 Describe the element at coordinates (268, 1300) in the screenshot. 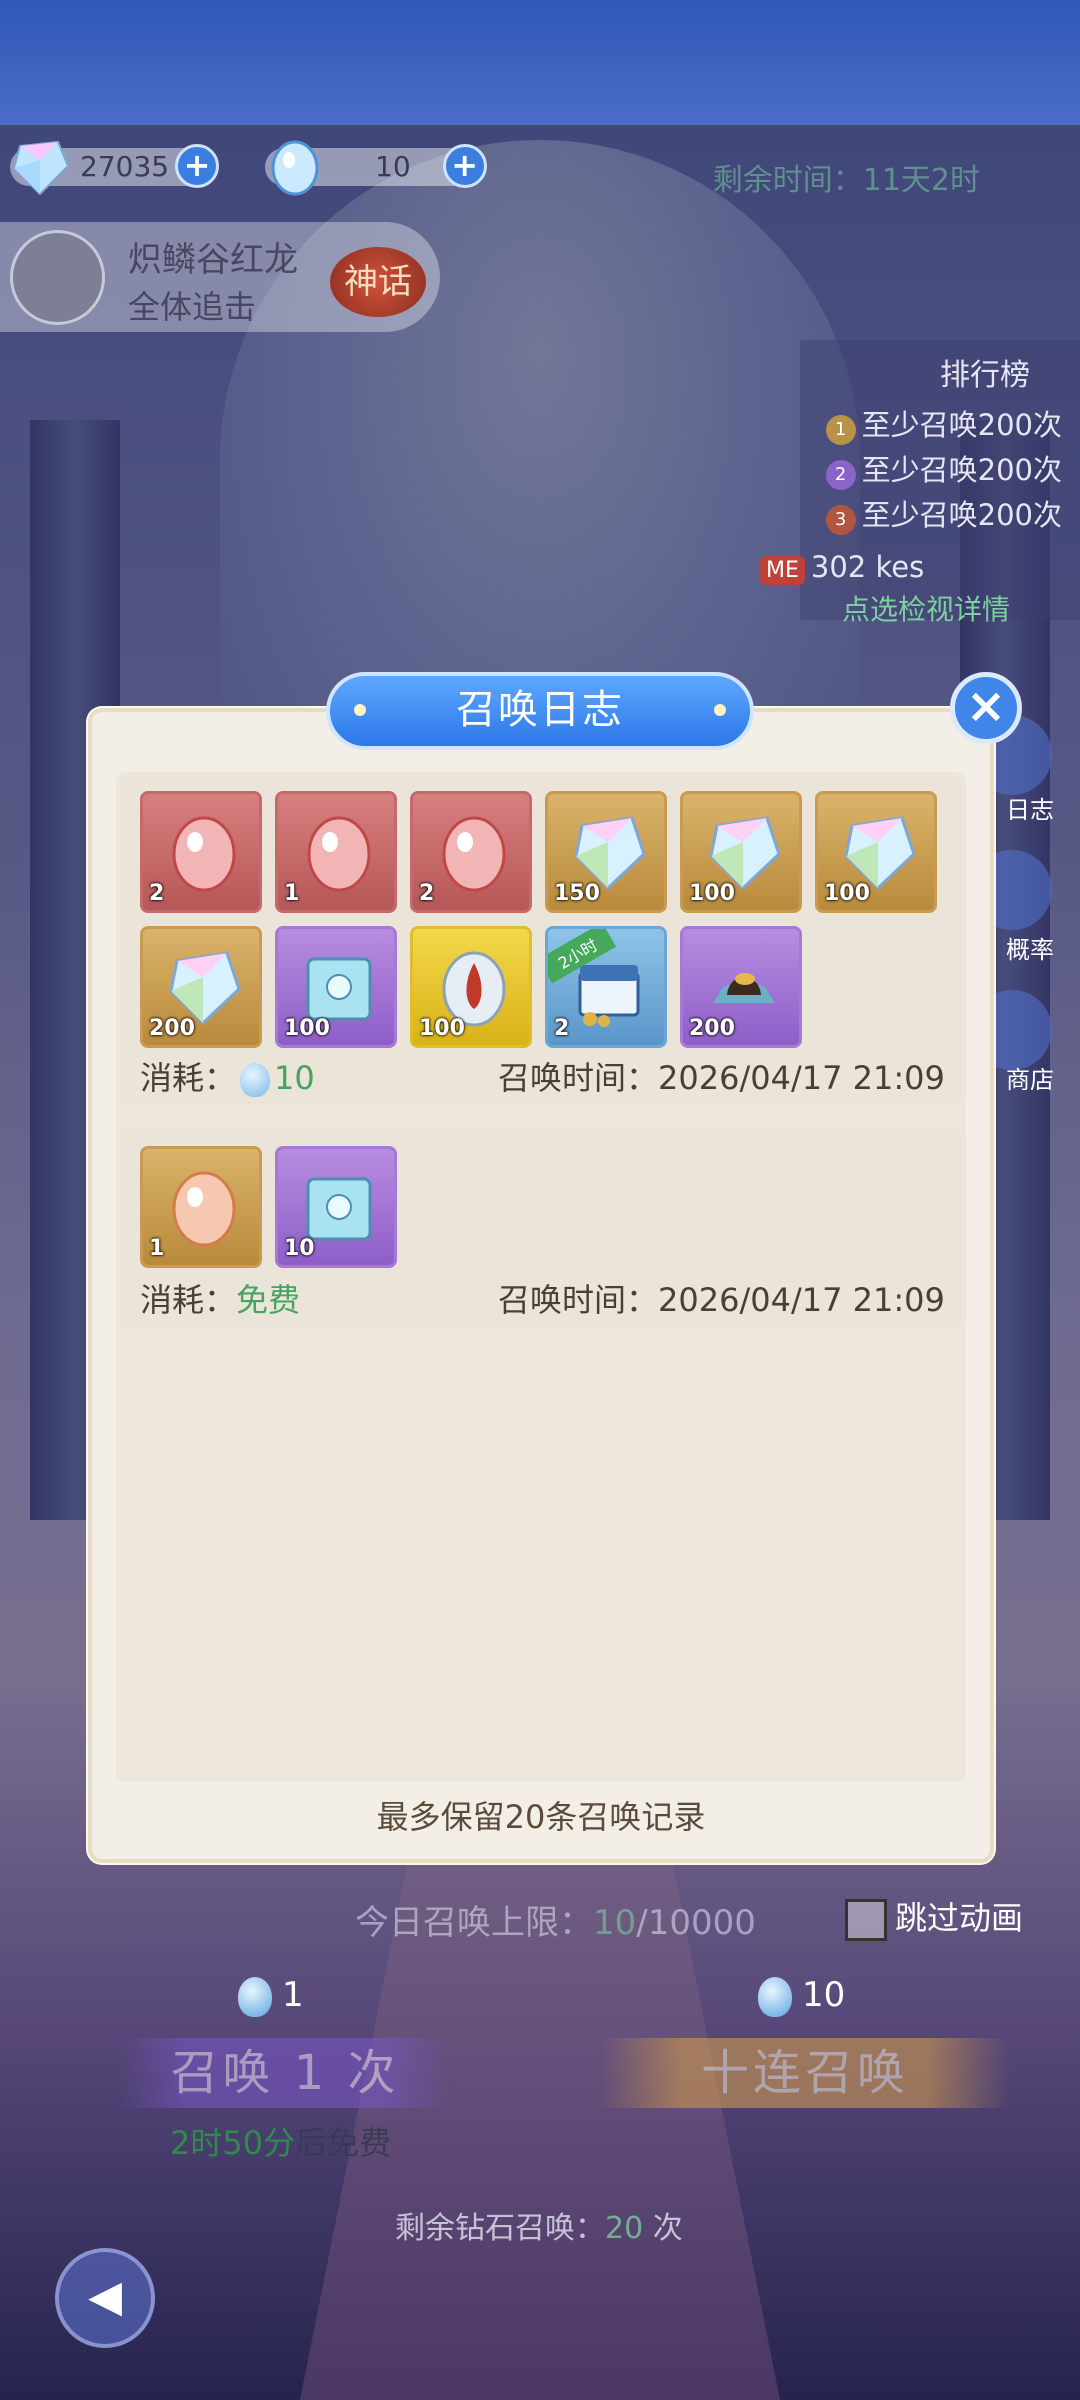

I see `cost-value: 免费` at that location.